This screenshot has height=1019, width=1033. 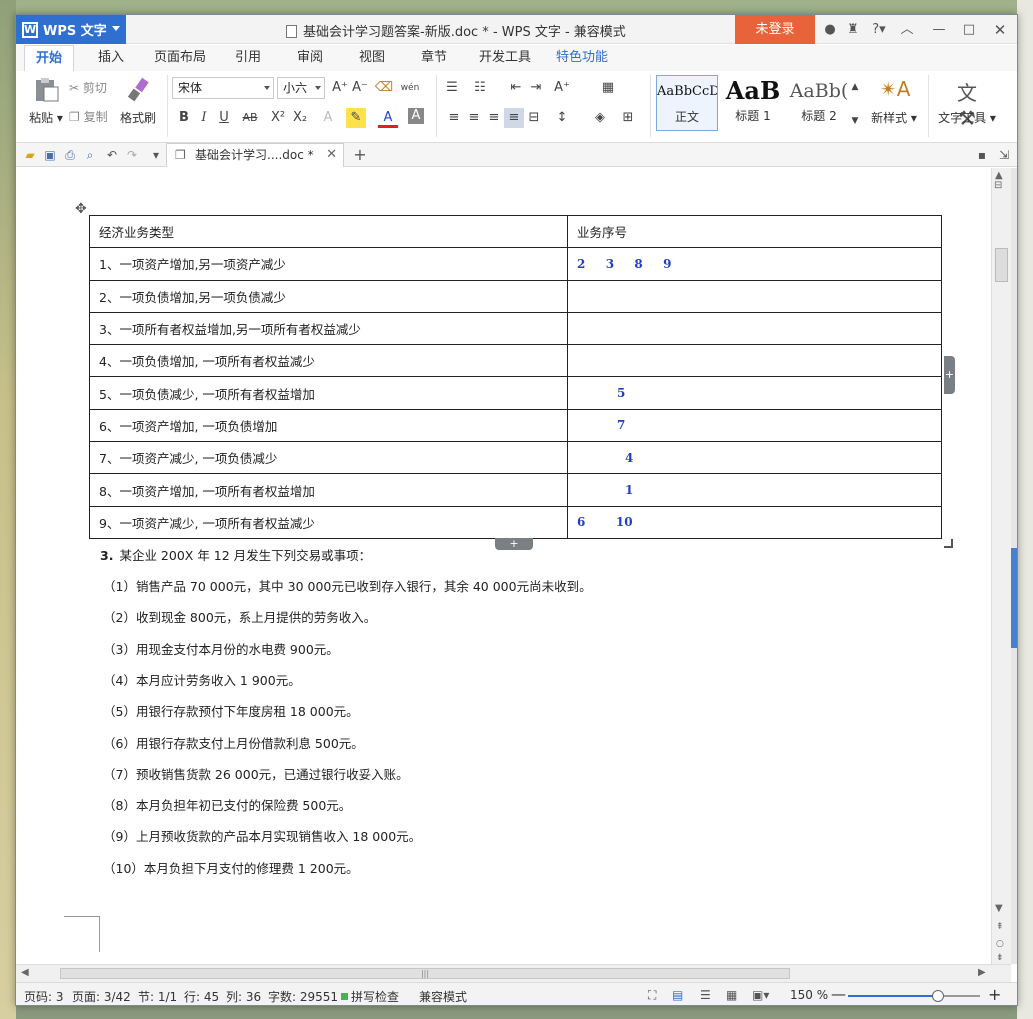 What do you see at coordinates (628, 118) in the screenshot?
I see `borders-icon: ⊞` at bounding box center [628, 118].